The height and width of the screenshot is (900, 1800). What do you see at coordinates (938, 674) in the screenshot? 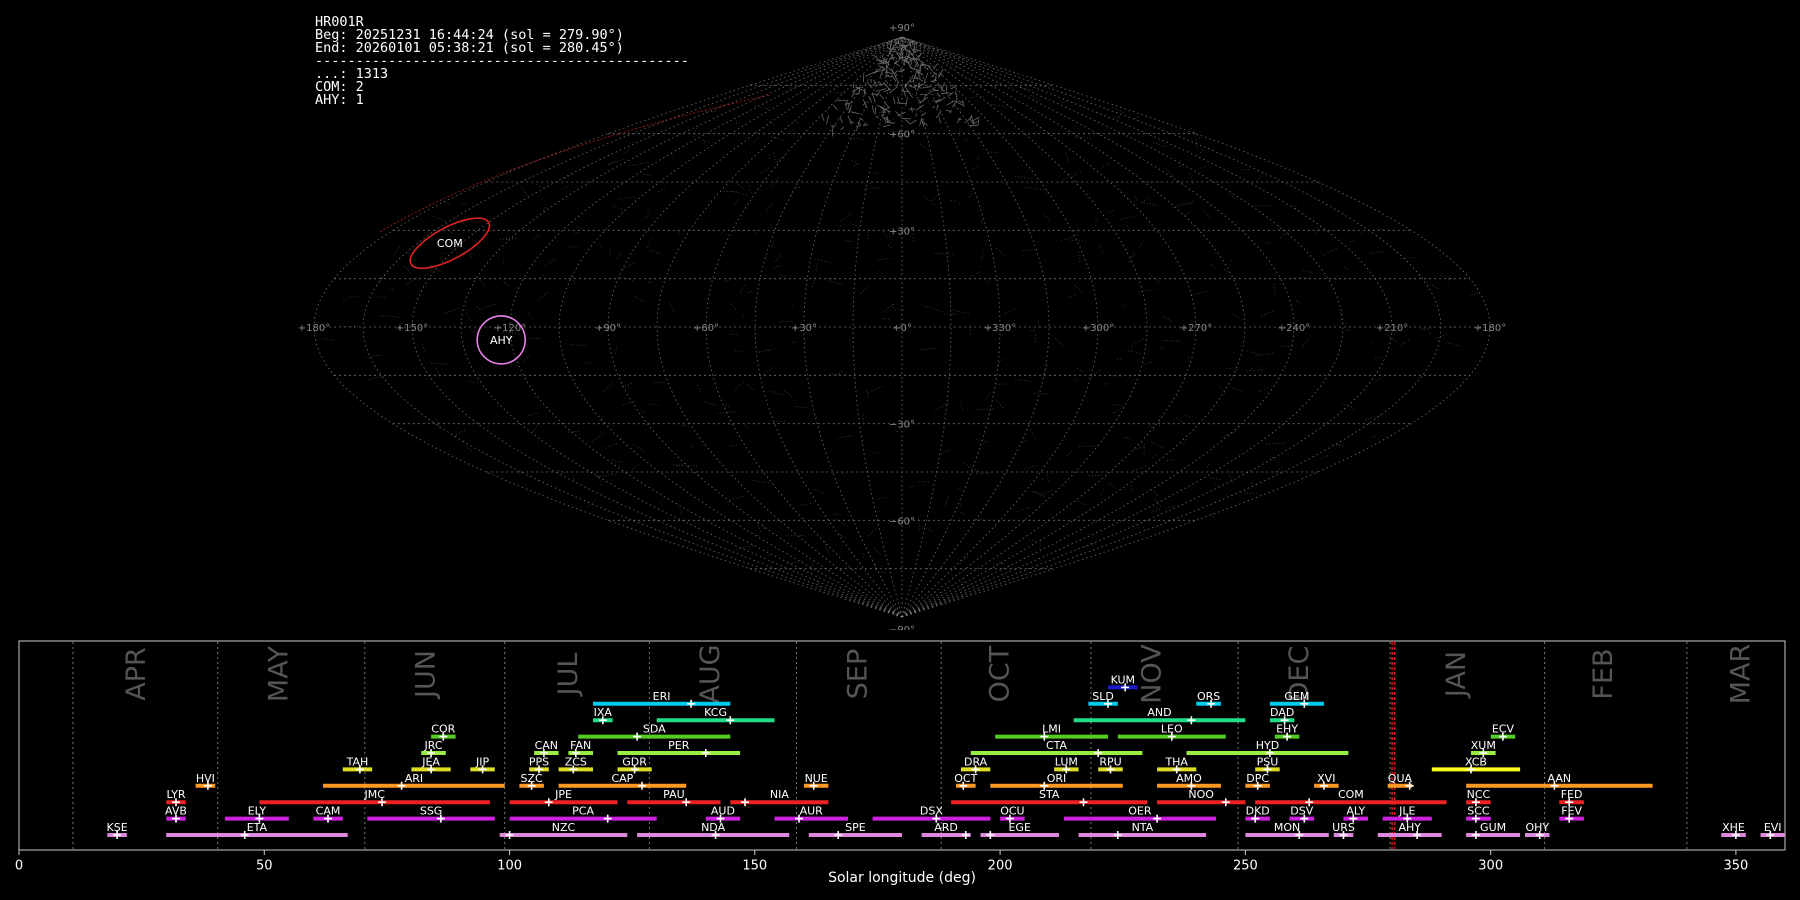
I see `month-labels: APR MAY JUN JUL AUG SEP OCT NOV DEC JAN FEB MAR` at bounding box center [938, 674].